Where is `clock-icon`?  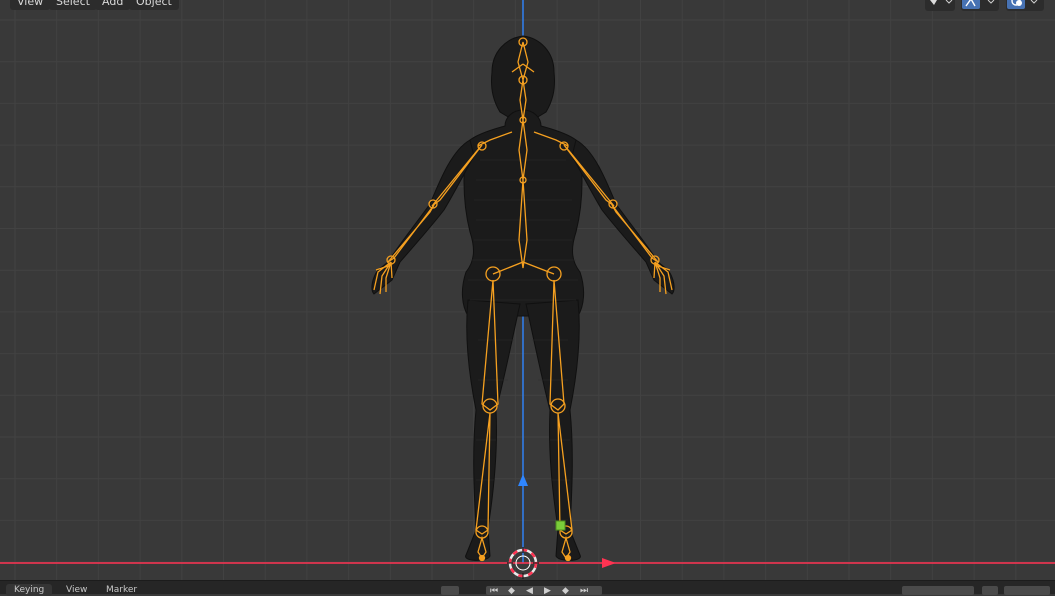
clock-icon is located at coordinates (990, 590).